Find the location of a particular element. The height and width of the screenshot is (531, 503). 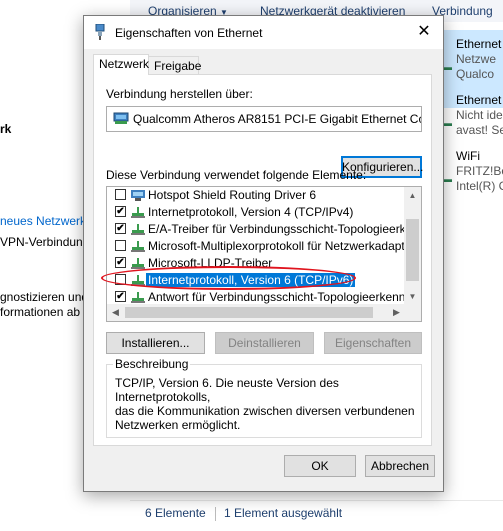

diagnose-text: gnostizieren und is located at coordinates (44, 297).